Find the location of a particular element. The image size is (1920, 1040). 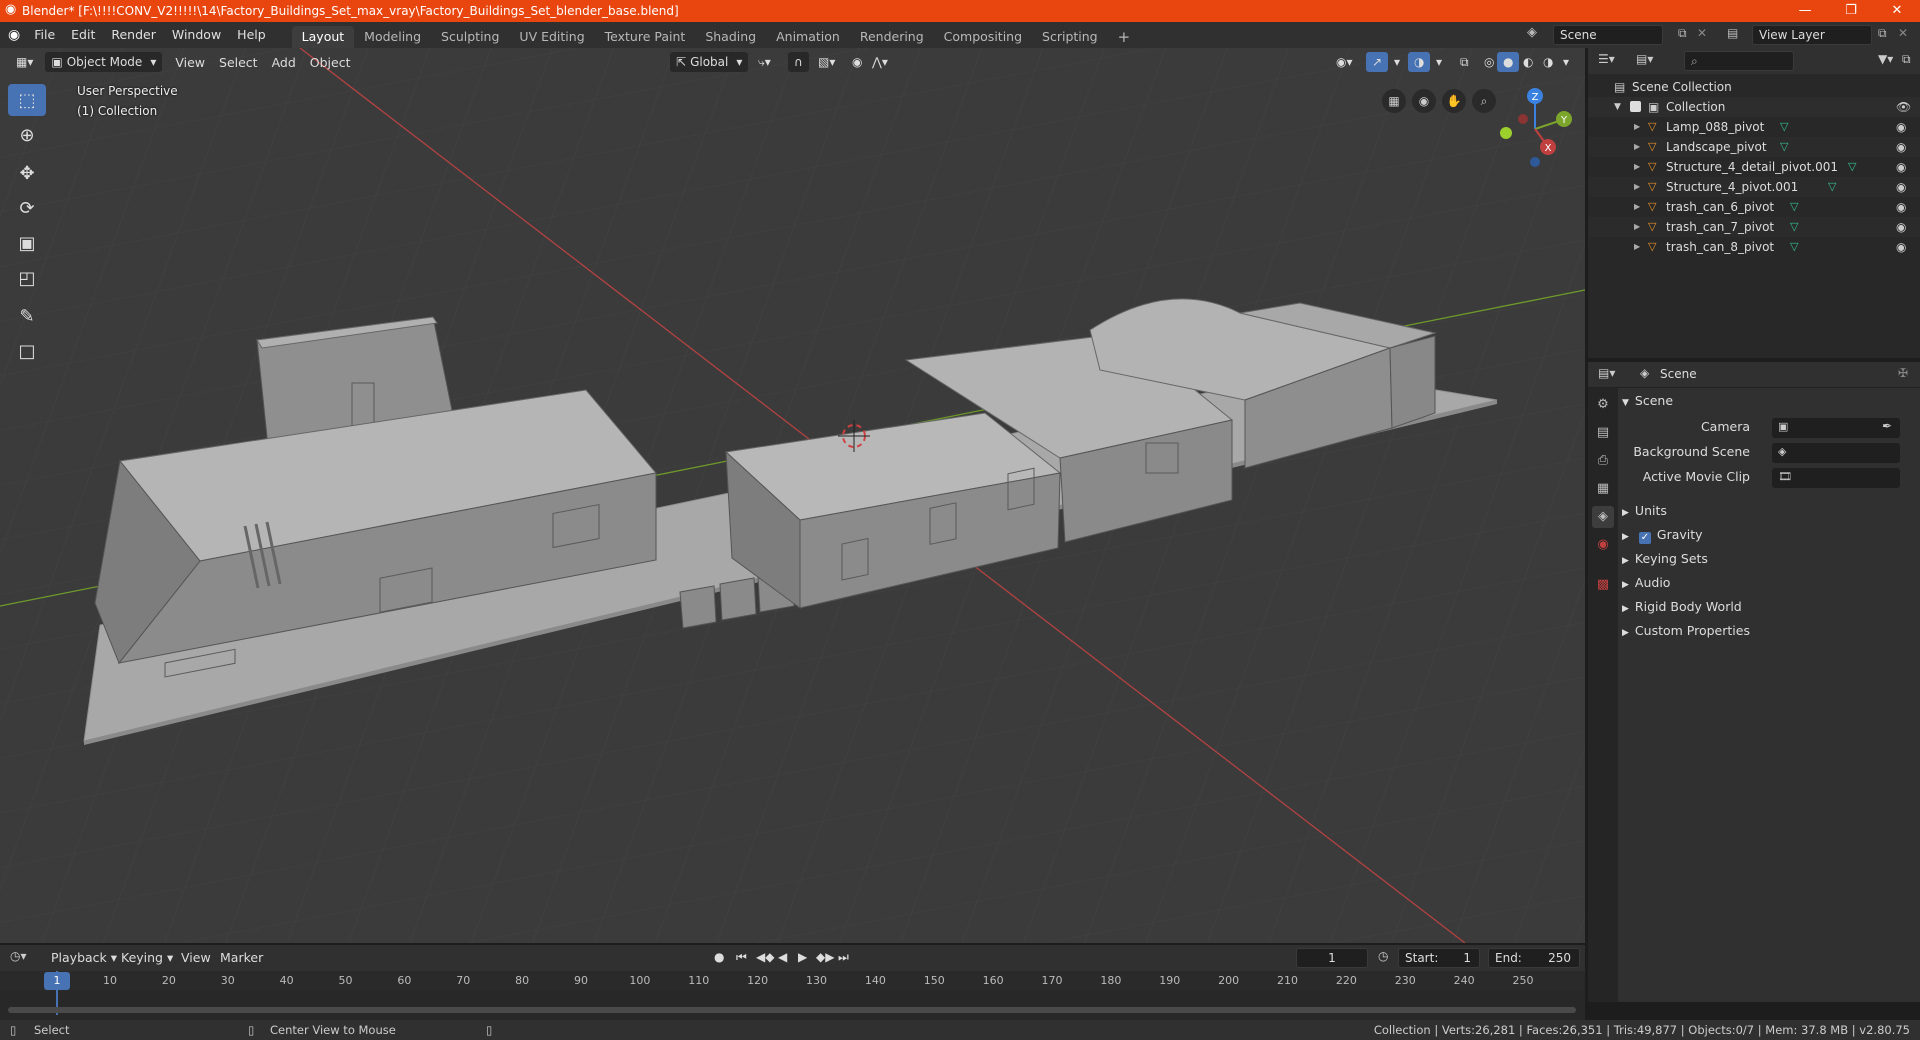

eye-icon: 👁 is located at coordinates (1903, 107).